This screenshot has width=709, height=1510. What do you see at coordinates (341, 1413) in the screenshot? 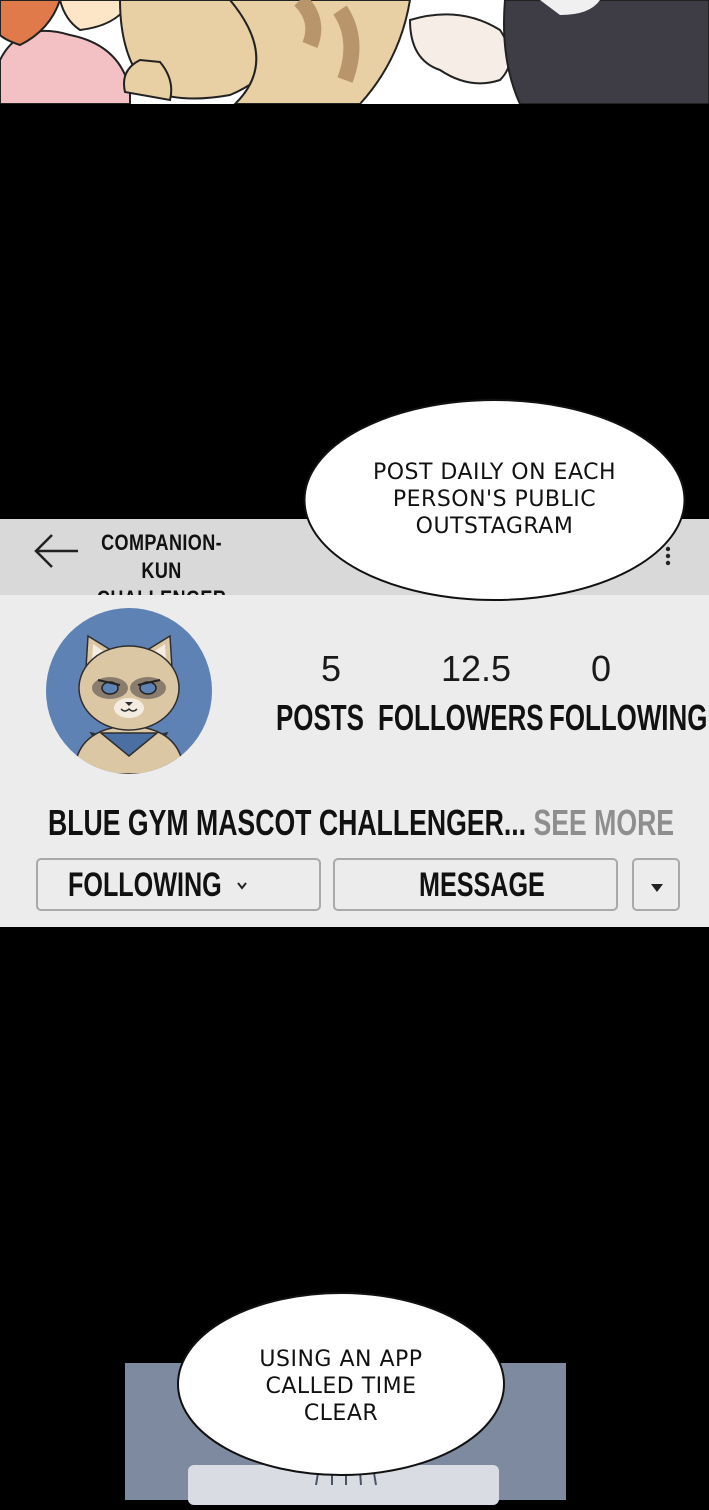
I see `bubble-line: CLEAR` at bounding box center [341, 1413].